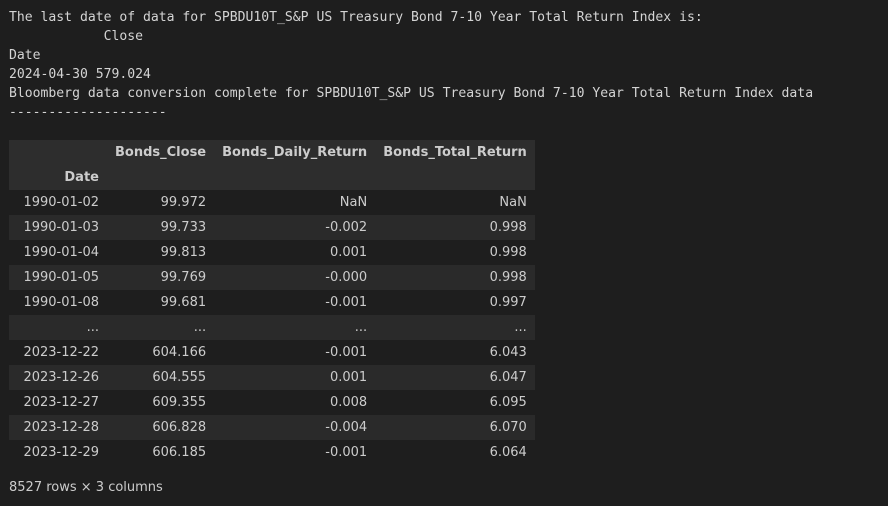 The image size is (888, 506). Describe the element at coordinates (295, 152) in the screenshot. I see `column-header: Bonds_Daily_Return` at that location.